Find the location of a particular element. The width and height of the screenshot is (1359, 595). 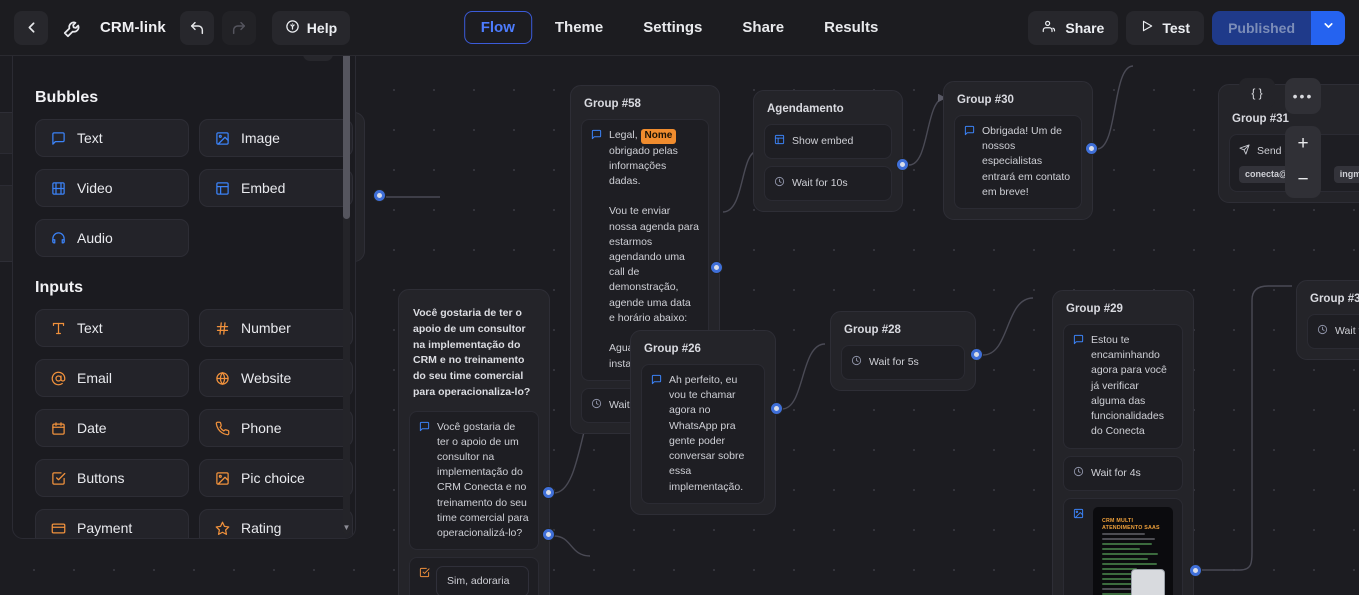

published-dropdown-button is located at coordinates (1328, 27).